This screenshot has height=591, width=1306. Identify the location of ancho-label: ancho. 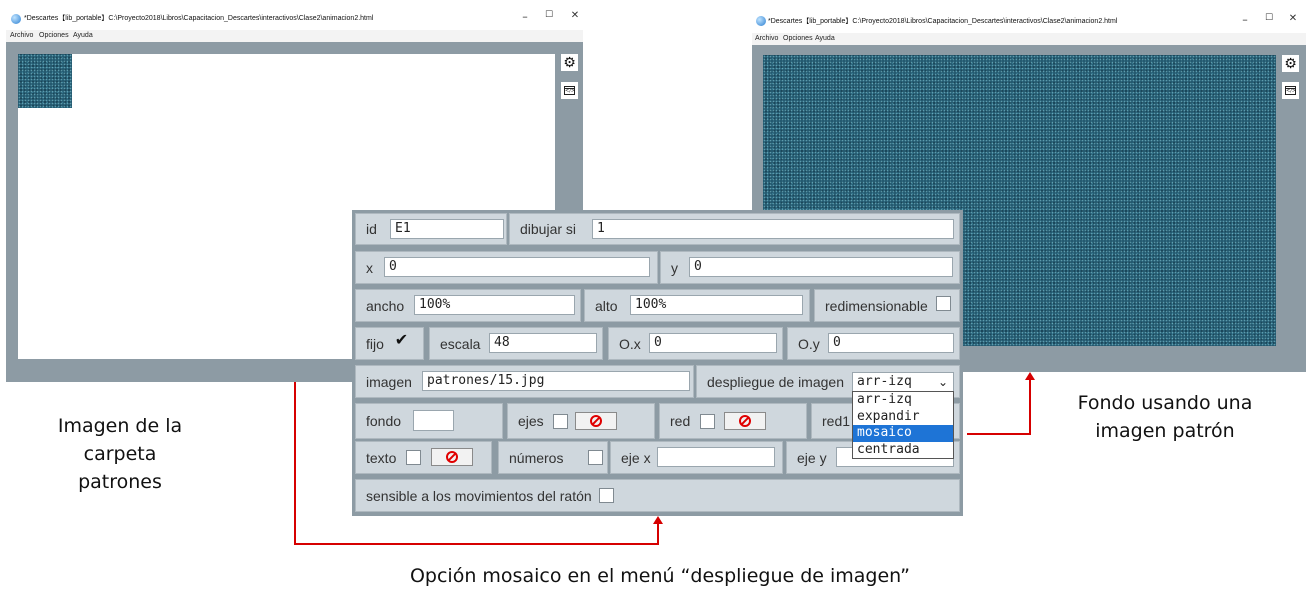
(385, 305).